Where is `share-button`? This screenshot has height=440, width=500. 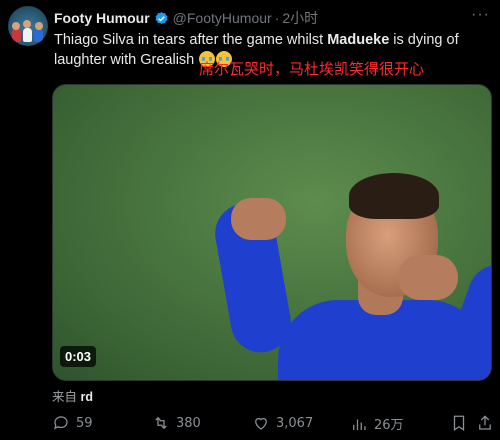
share-button is located at coordinates (488, 423).